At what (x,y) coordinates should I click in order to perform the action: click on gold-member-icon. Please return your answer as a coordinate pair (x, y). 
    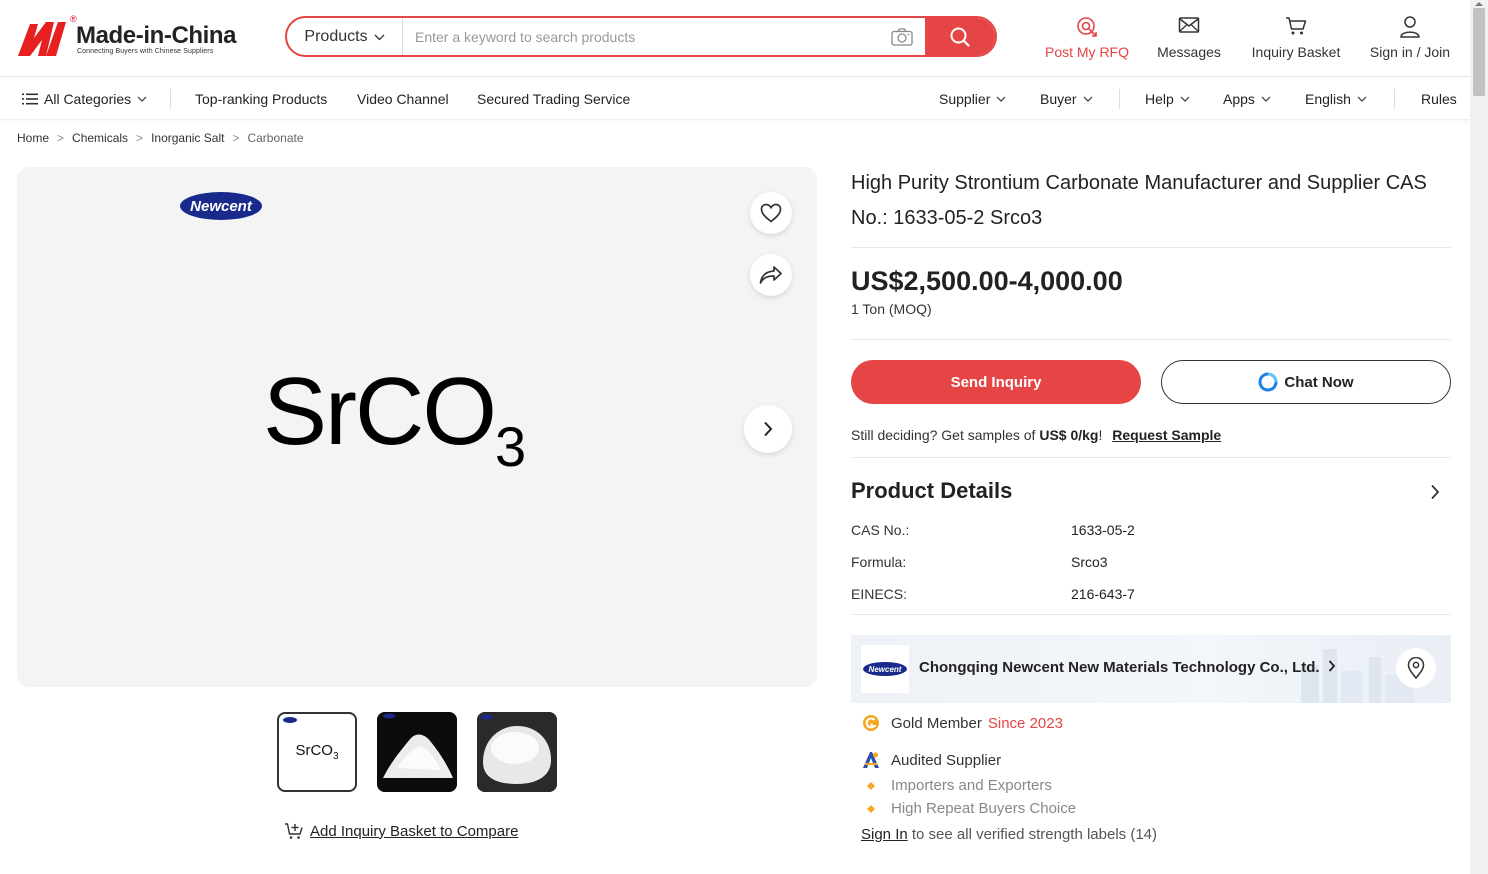
    Looking at the image, I should click on (871, 723).